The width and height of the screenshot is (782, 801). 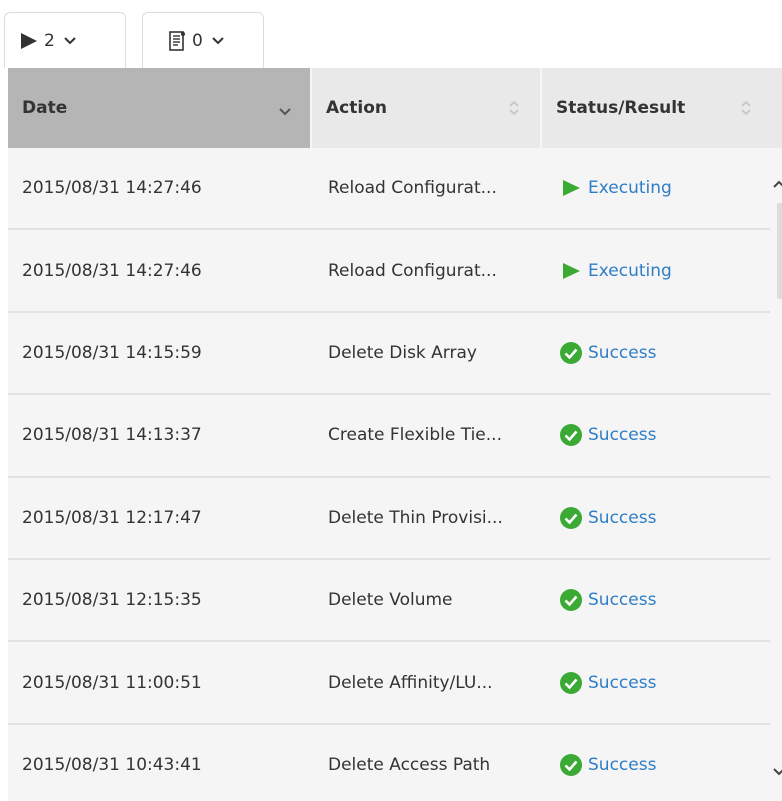 I want to click on log-count: 0, so click(x=197, y=40).